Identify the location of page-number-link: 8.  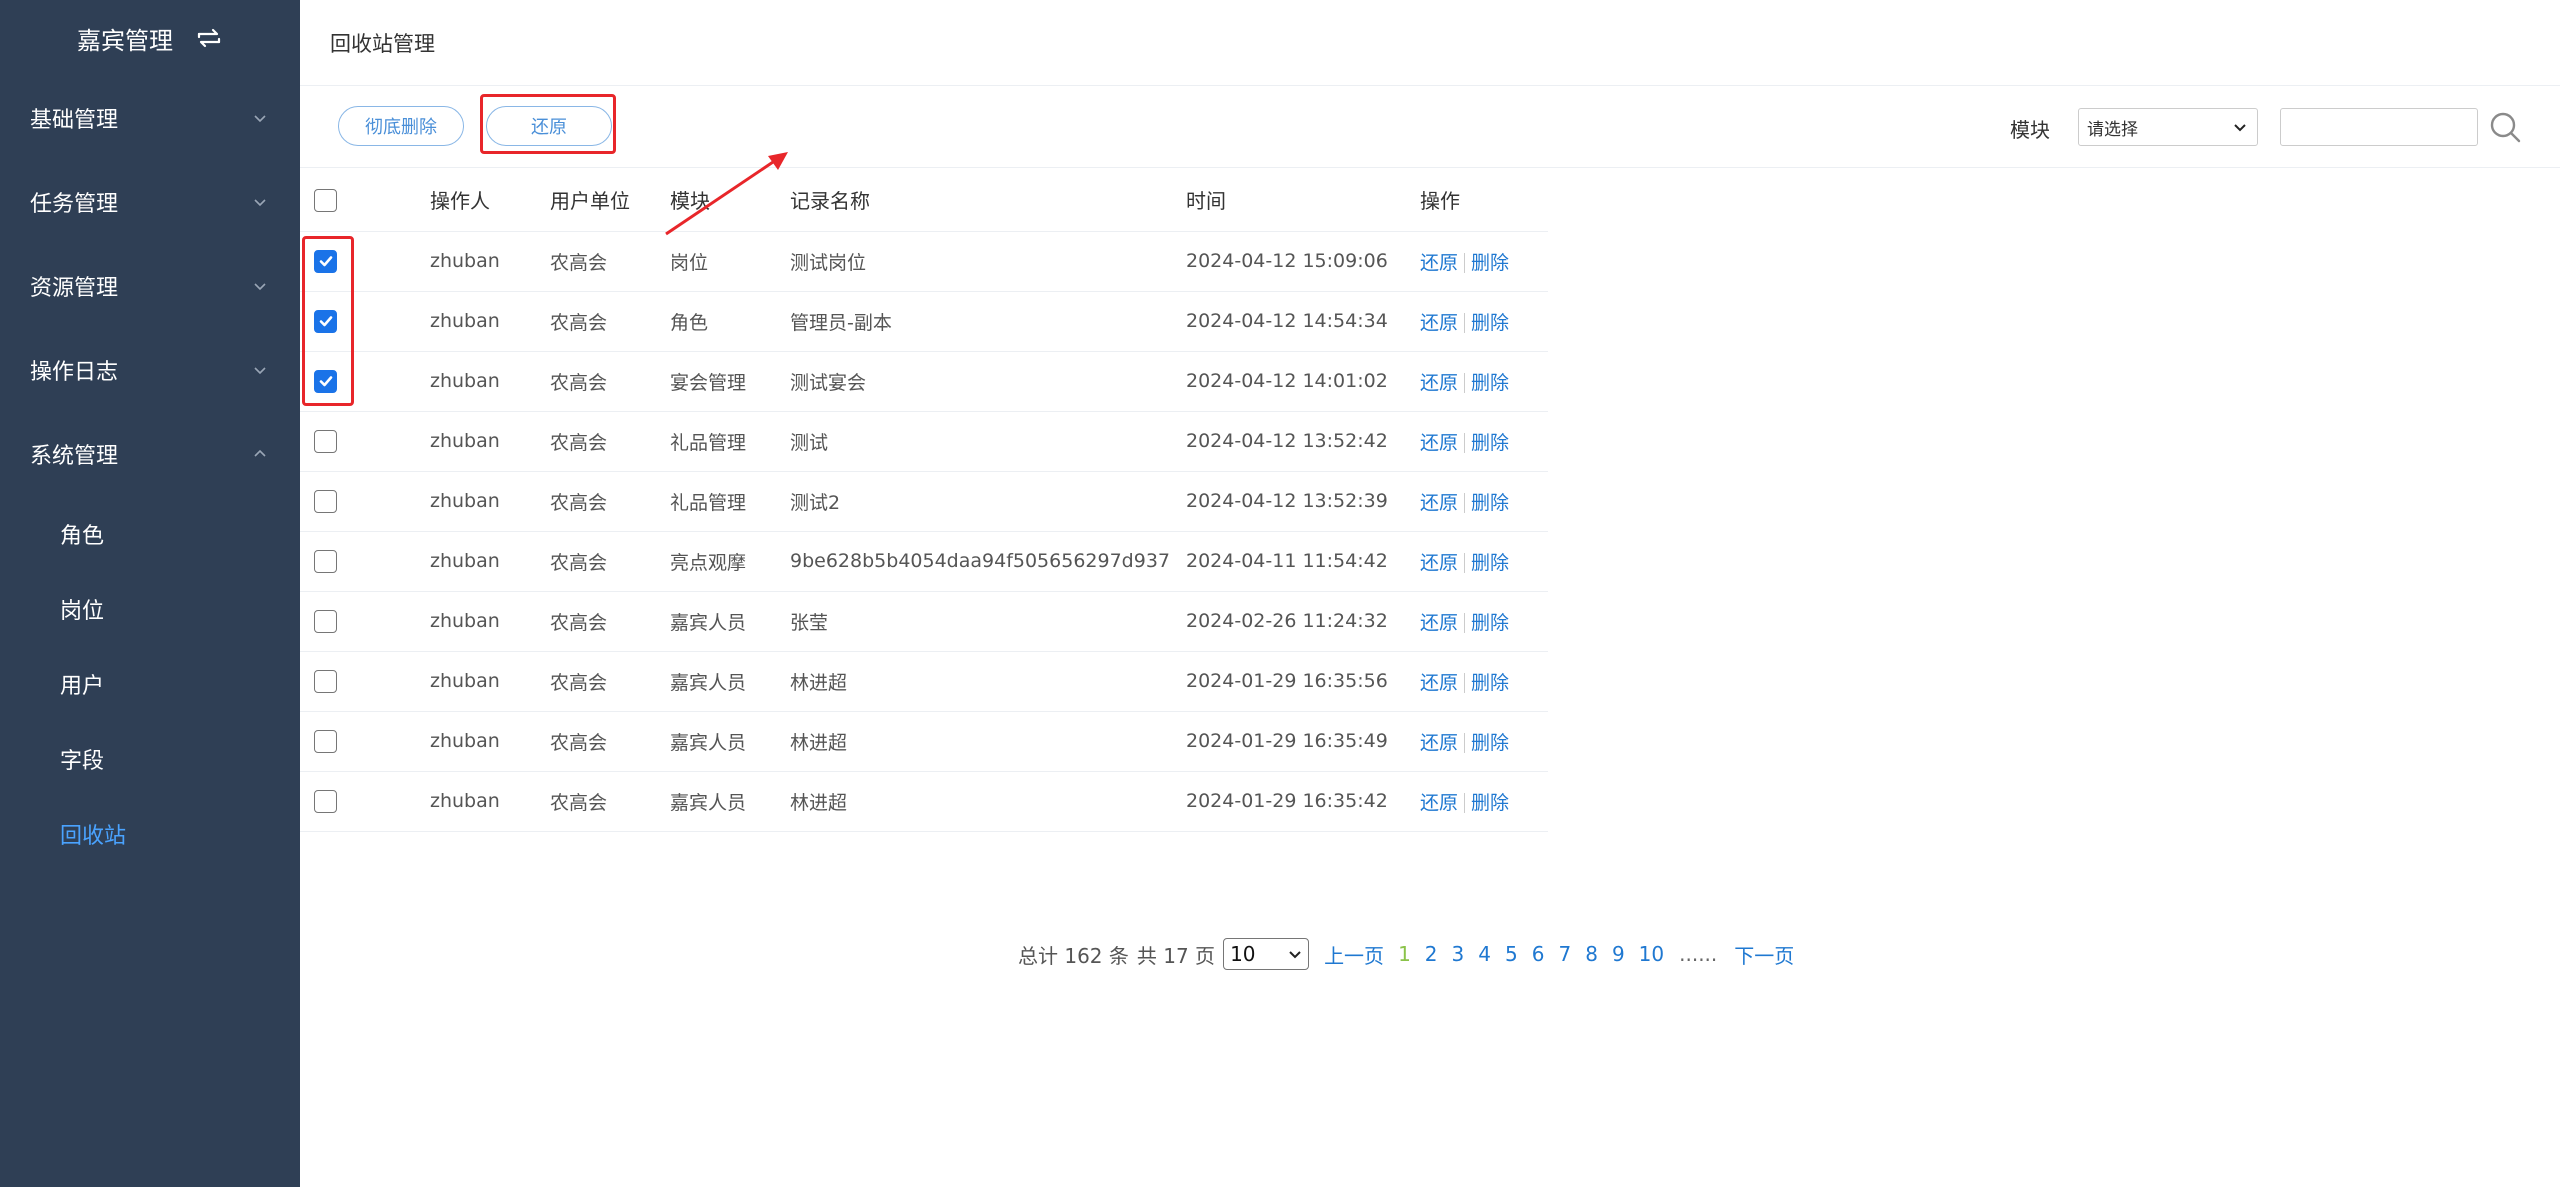
(1591, 954).